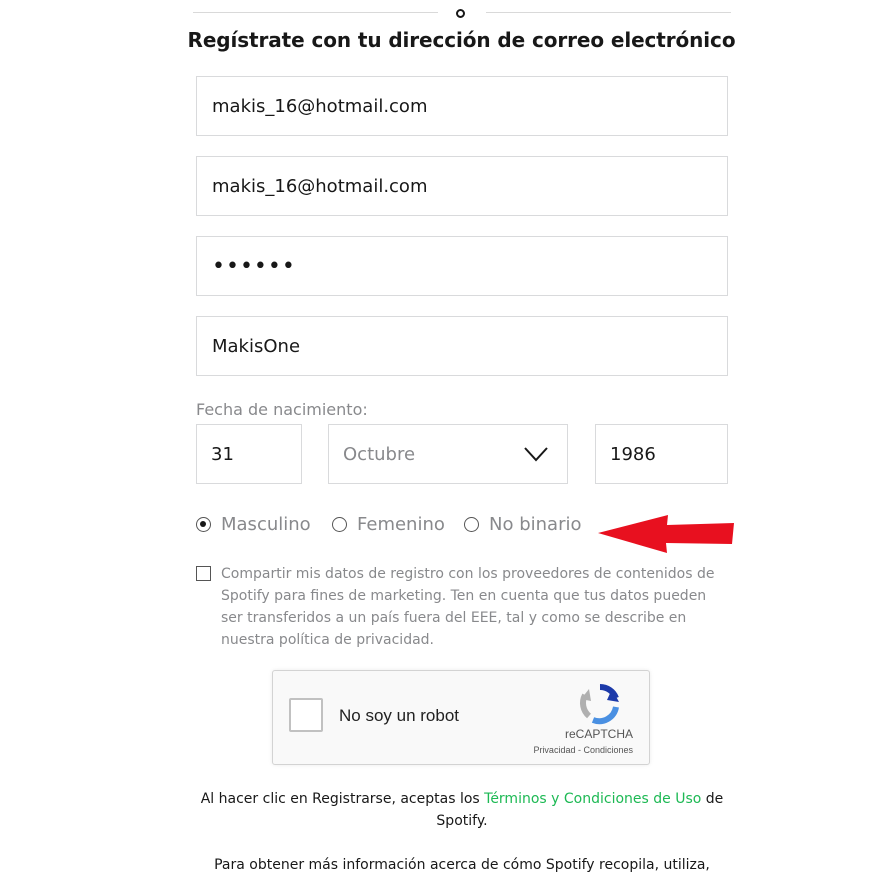 This screenshot has height=877, width=893. I want to click on recaptcha-label: No soy un robot, so click(399, 715).